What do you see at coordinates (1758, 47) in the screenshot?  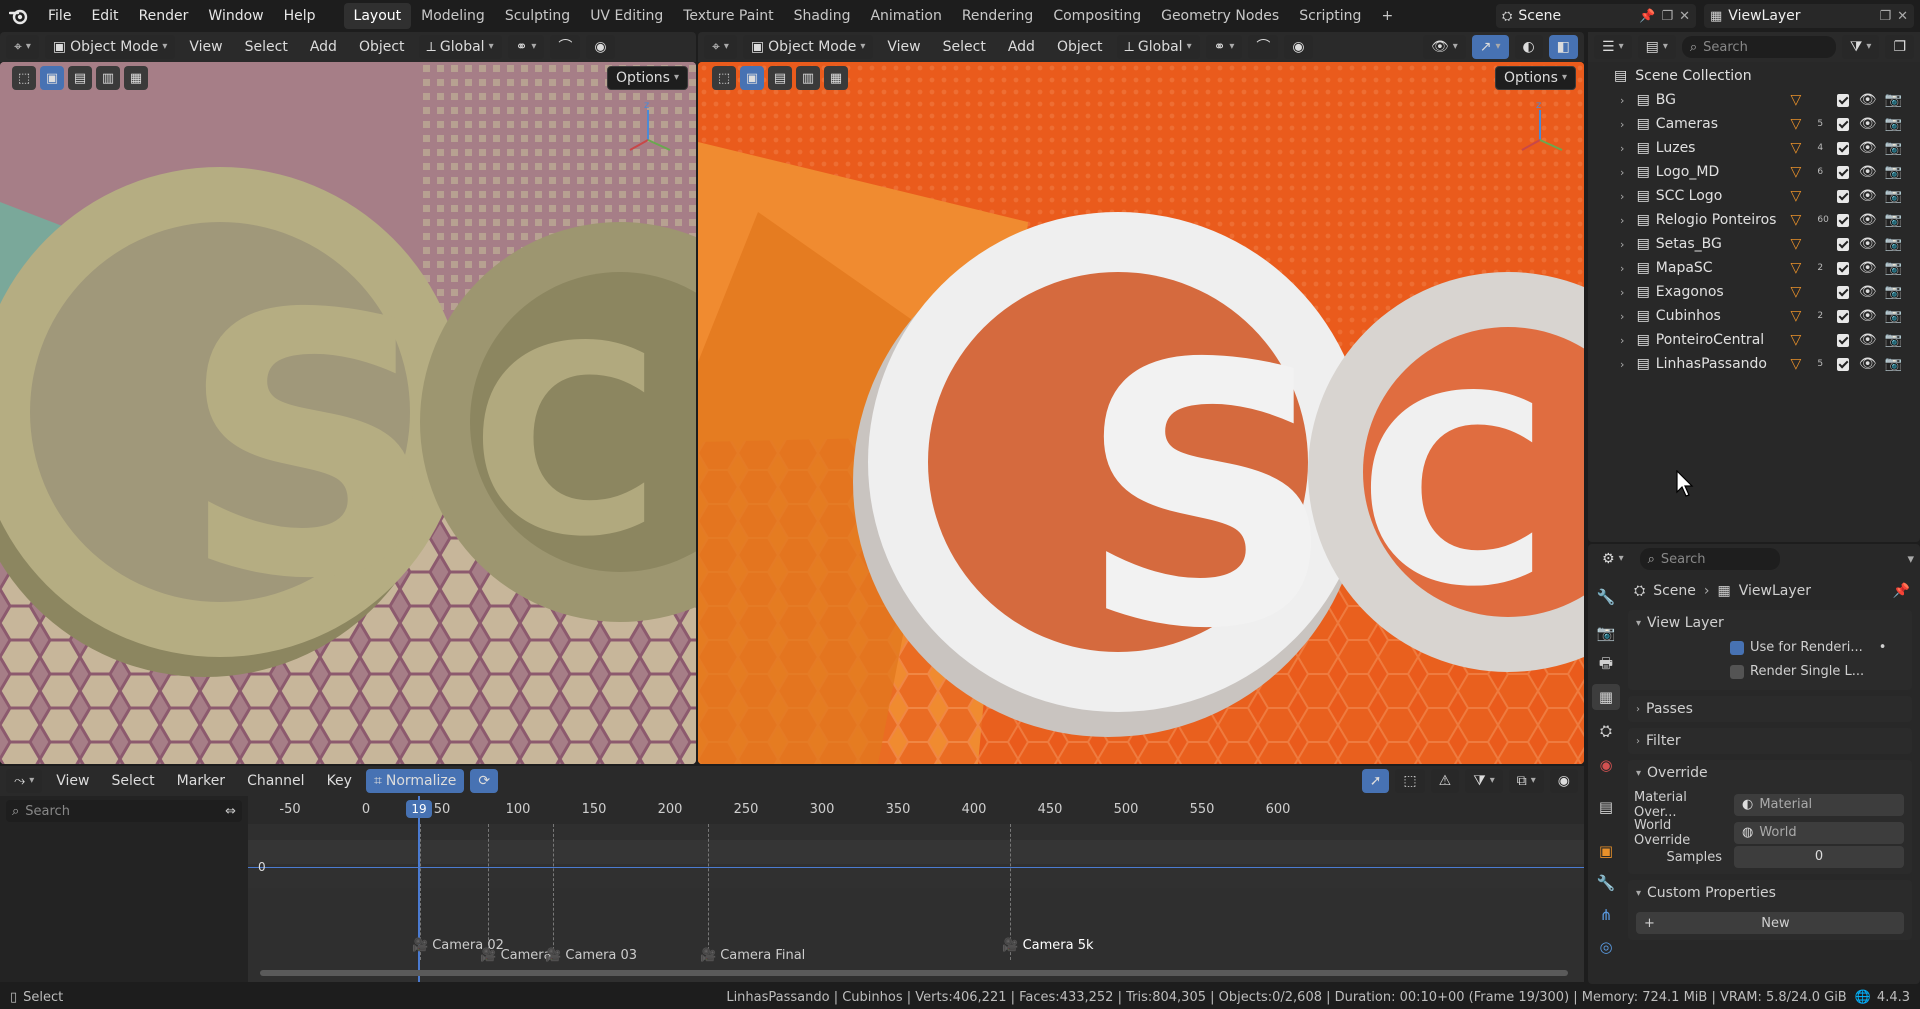 I see `outliner-search: ⌕ Search` at bounding box center [1758, 47].